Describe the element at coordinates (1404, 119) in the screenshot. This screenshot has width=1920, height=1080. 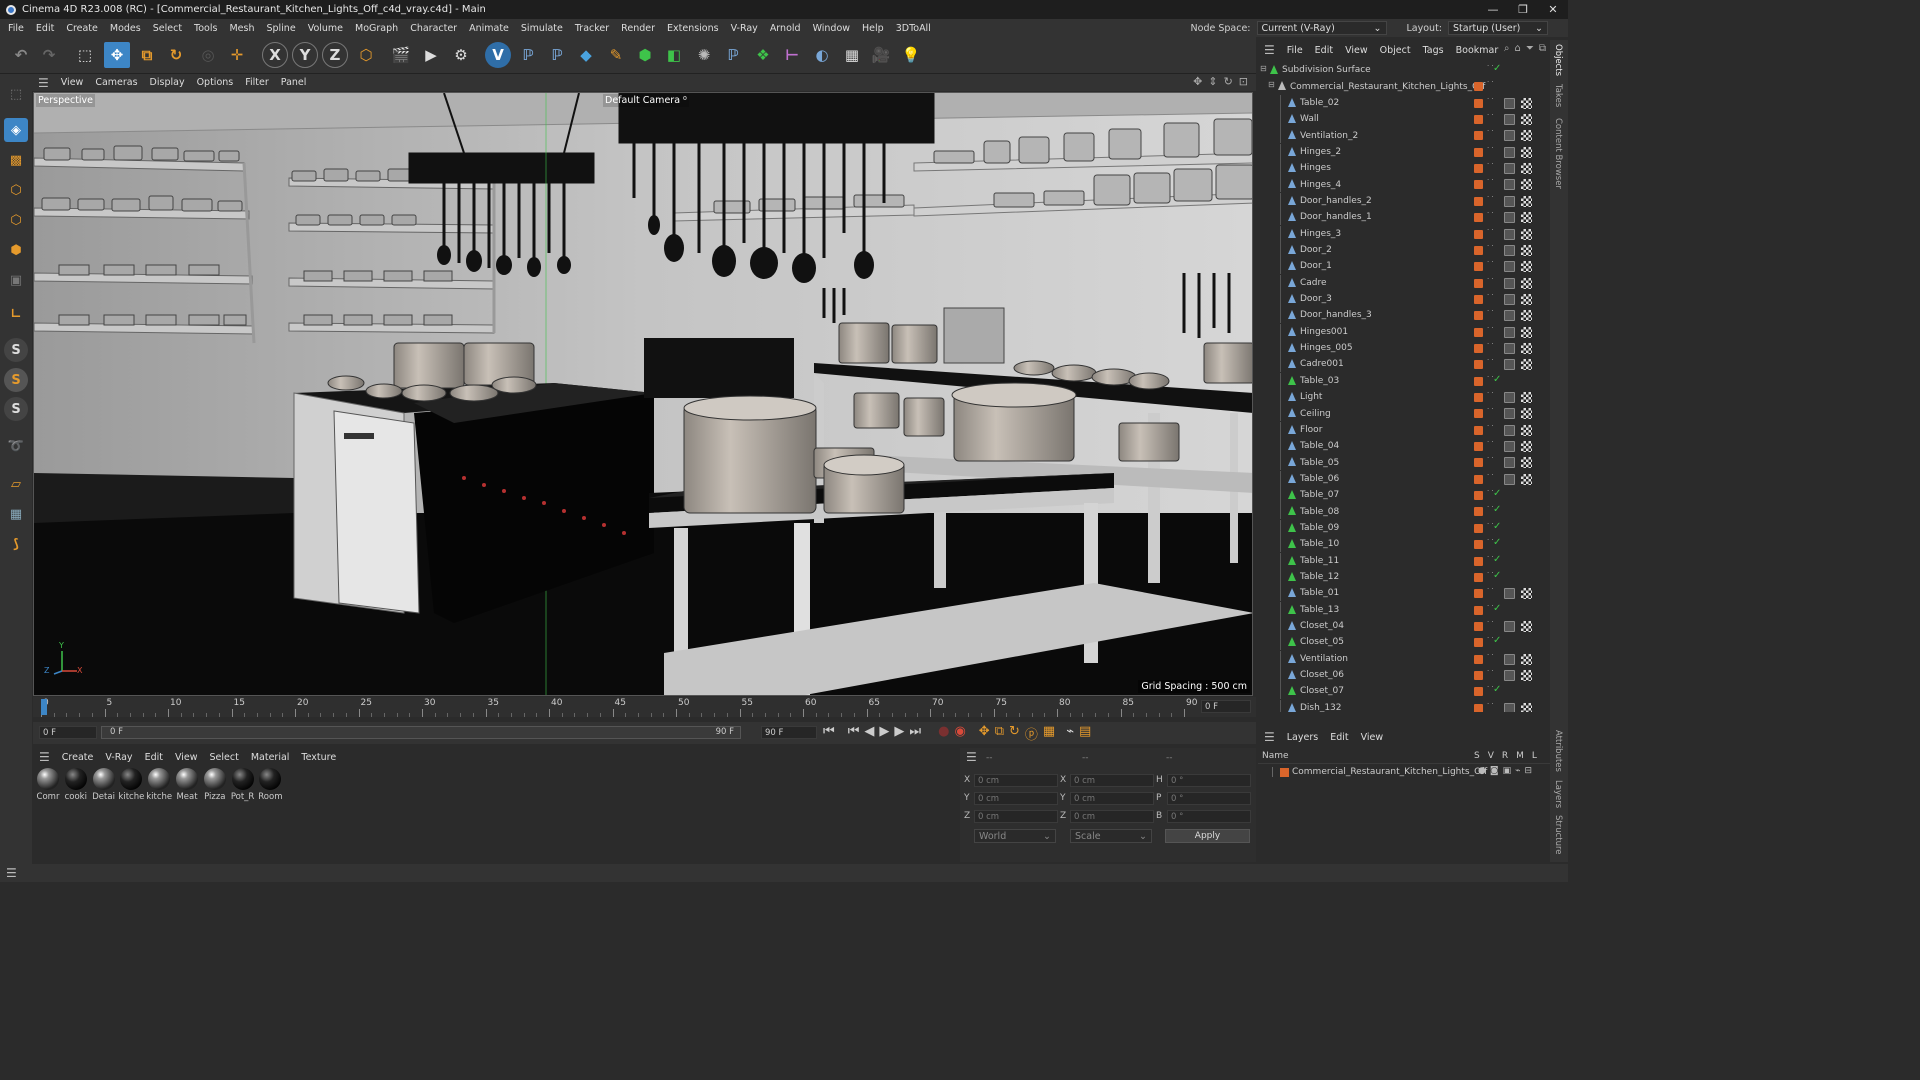
I see `object-row: Wall · ·` at that location.